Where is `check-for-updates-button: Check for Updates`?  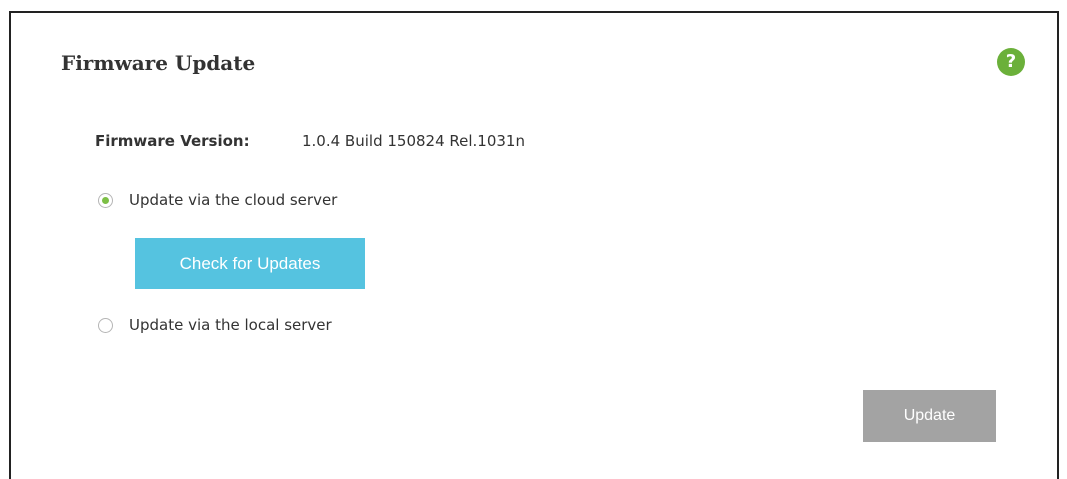 check-for-updates-button: Check for Updates is located at coordinates (250, 263).